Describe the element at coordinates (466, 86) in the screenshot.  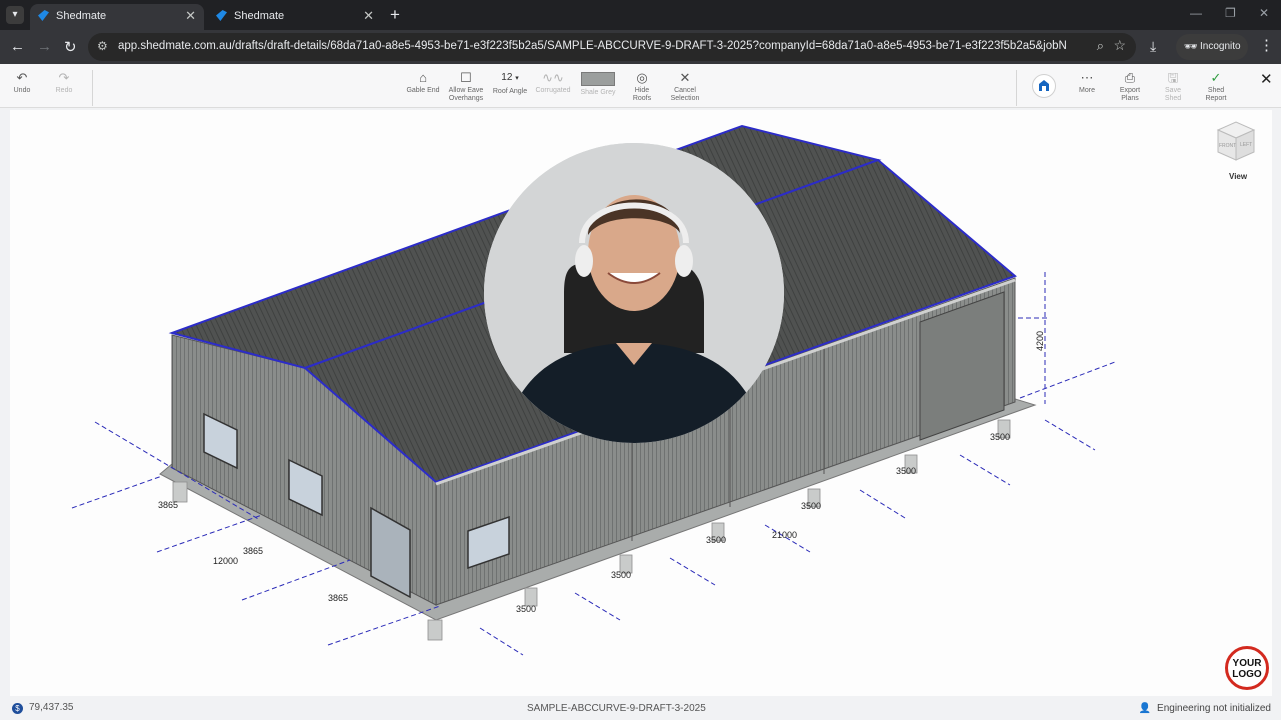
I see `allow-eave-overhangs-toggle: ☐ Allow Eave Overhangs` at that location.